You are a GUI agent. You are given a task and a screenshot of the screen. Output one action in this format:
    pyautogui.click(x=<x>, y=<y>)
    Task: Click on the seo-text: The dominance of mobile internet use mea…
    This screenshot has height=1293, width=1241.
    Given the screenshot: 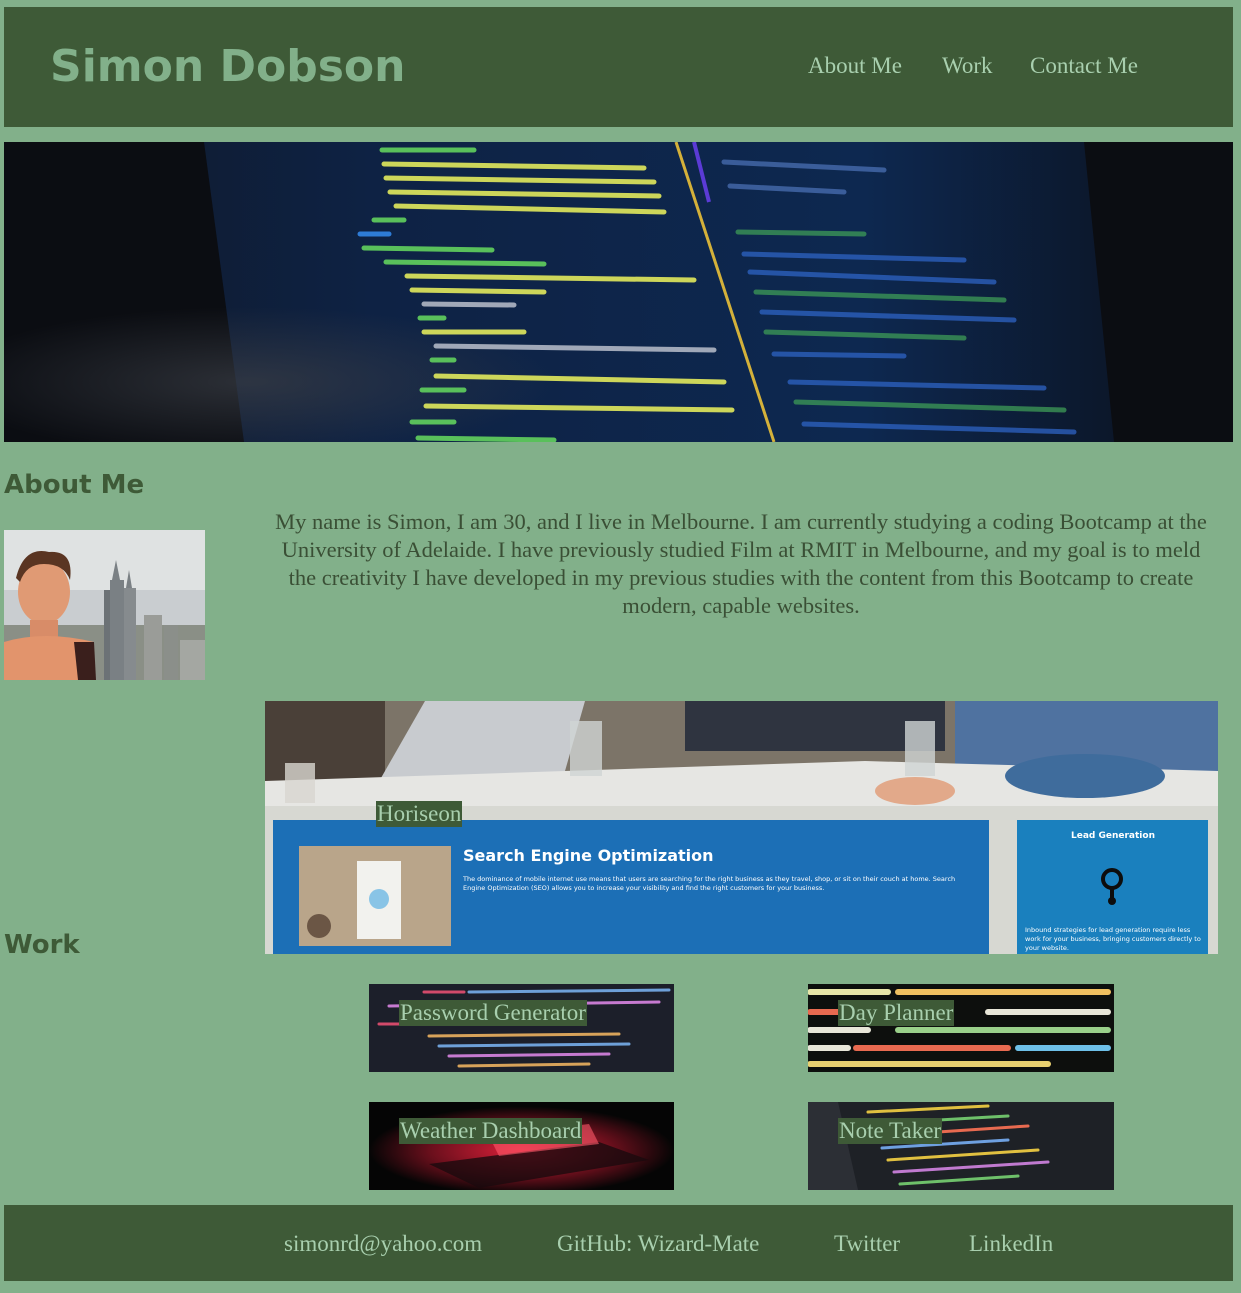 What is the action you would take?
    pyautogui.click(x=709, y=883)
    